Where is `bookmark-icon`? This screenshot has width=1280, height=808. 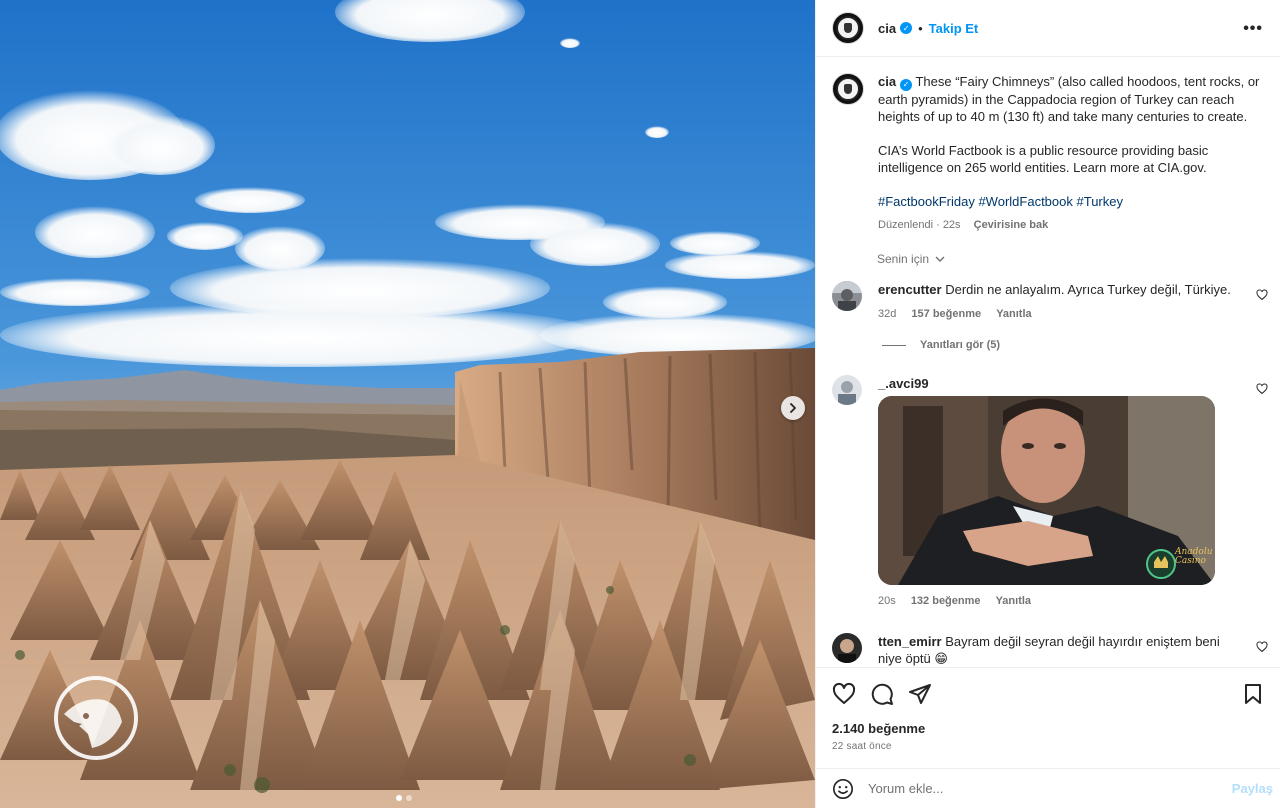 bookmark-icon is located at coordinates (1253, 694).